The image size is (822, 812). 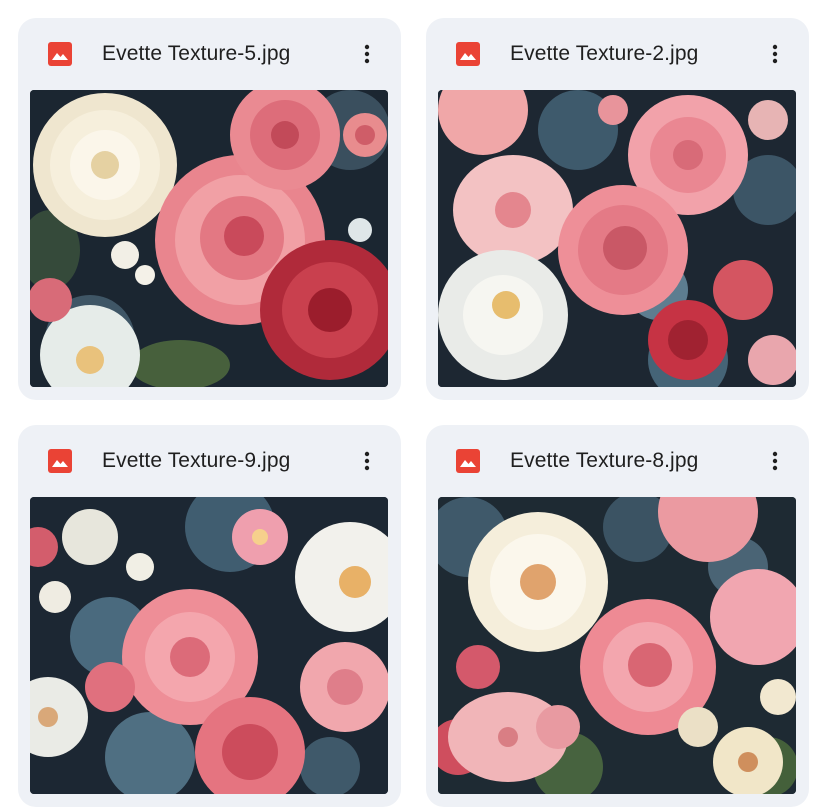 I want to click on file-card-header: Evette Texture-9.jpg, so click(x=209, y=461).